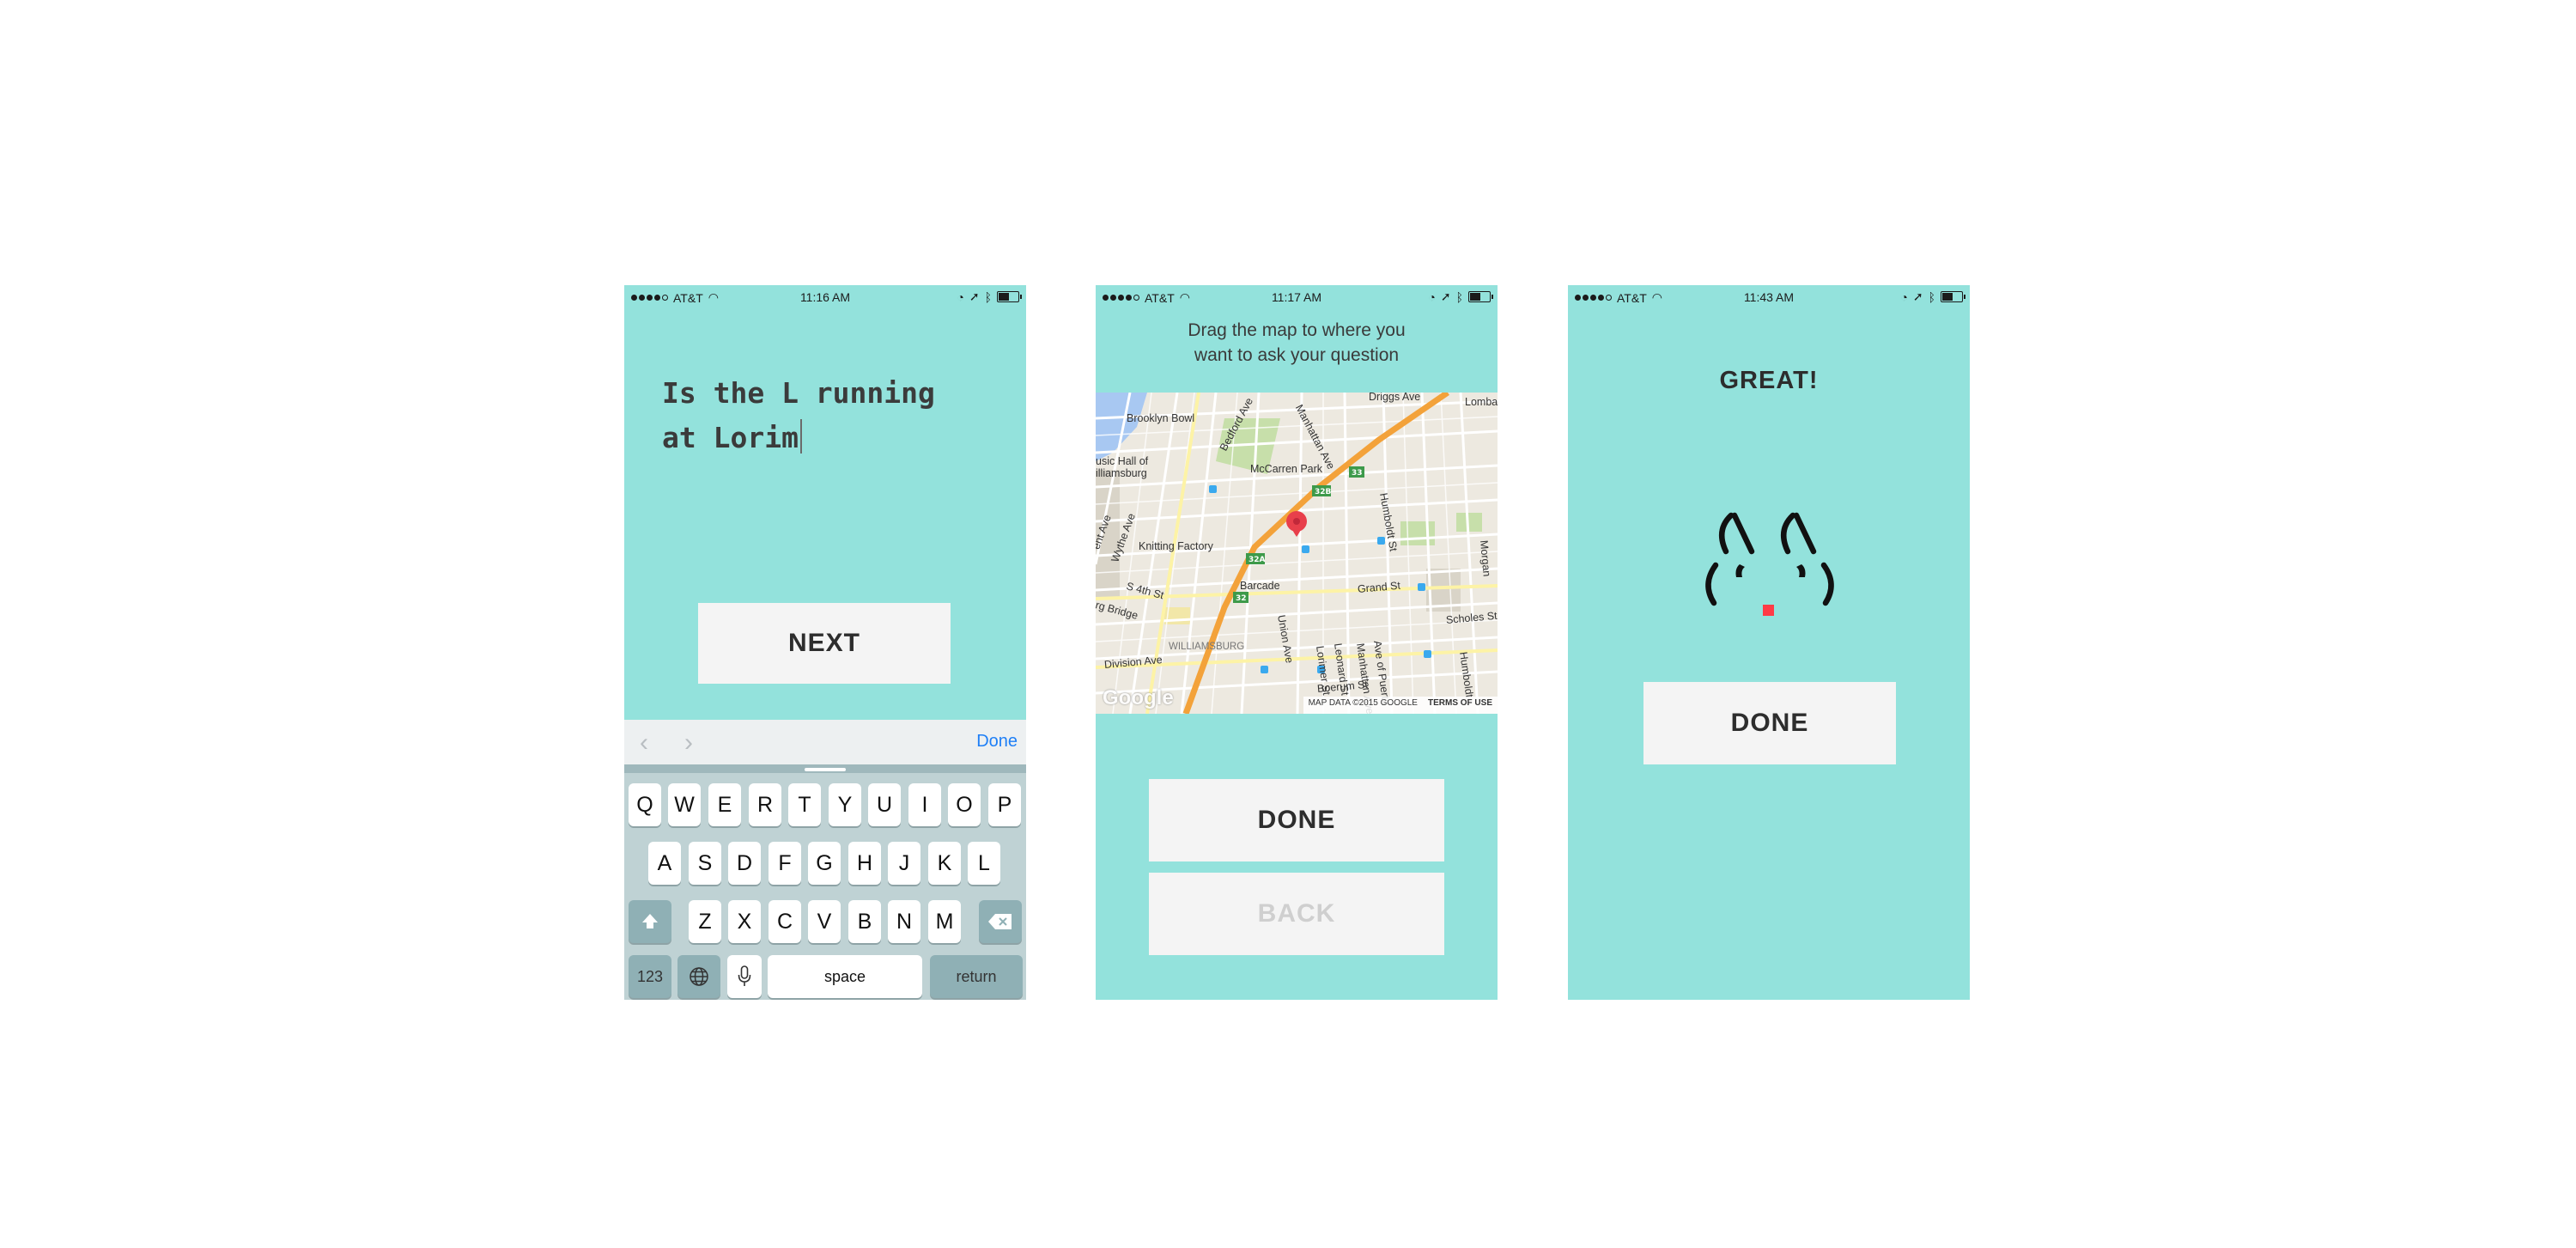 This screenshot has height=1248, width=2576. What do you see at coordinates (824, 863) in the screenshot?
I see `key-g: G` at bounding box center [824, 863].